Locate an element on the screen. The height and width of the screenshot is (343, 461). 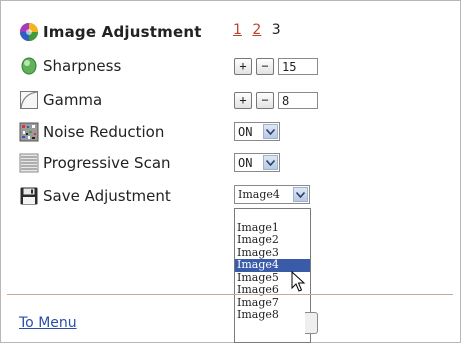
dropdown-option: Image8 is located at coordinates (272, 315).